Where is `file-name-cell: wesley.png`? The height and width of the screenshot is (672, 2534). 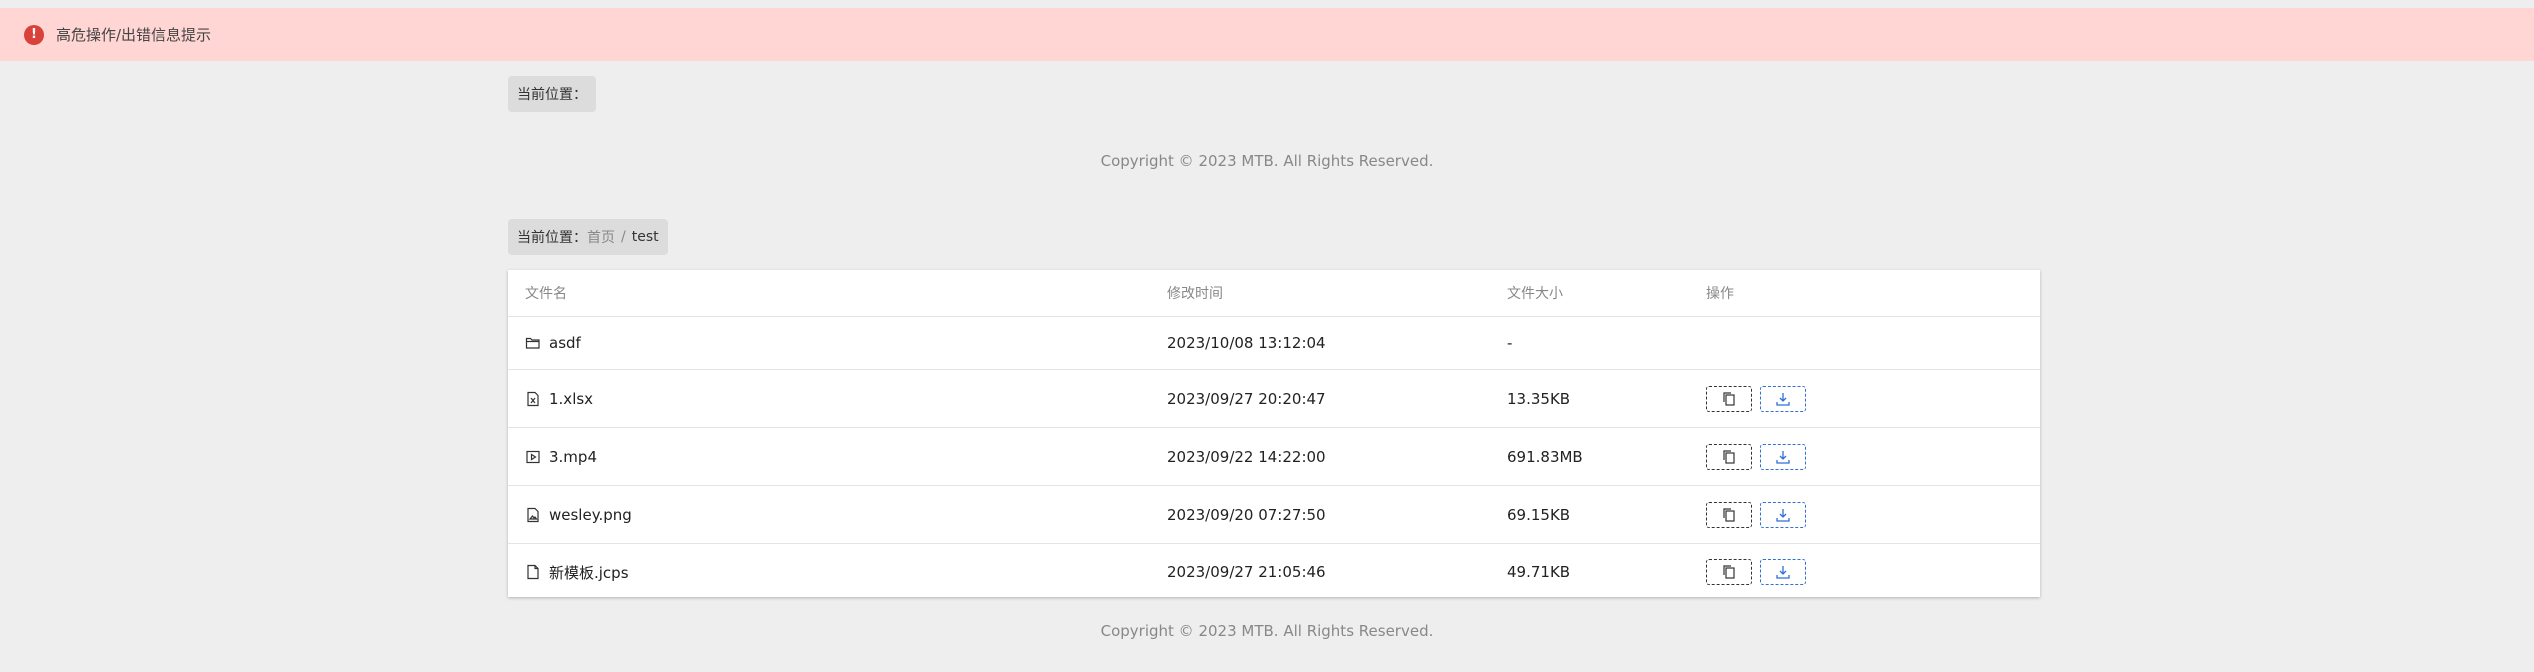 file-name-cell: wesley.png is located at coordinates (578, 515).